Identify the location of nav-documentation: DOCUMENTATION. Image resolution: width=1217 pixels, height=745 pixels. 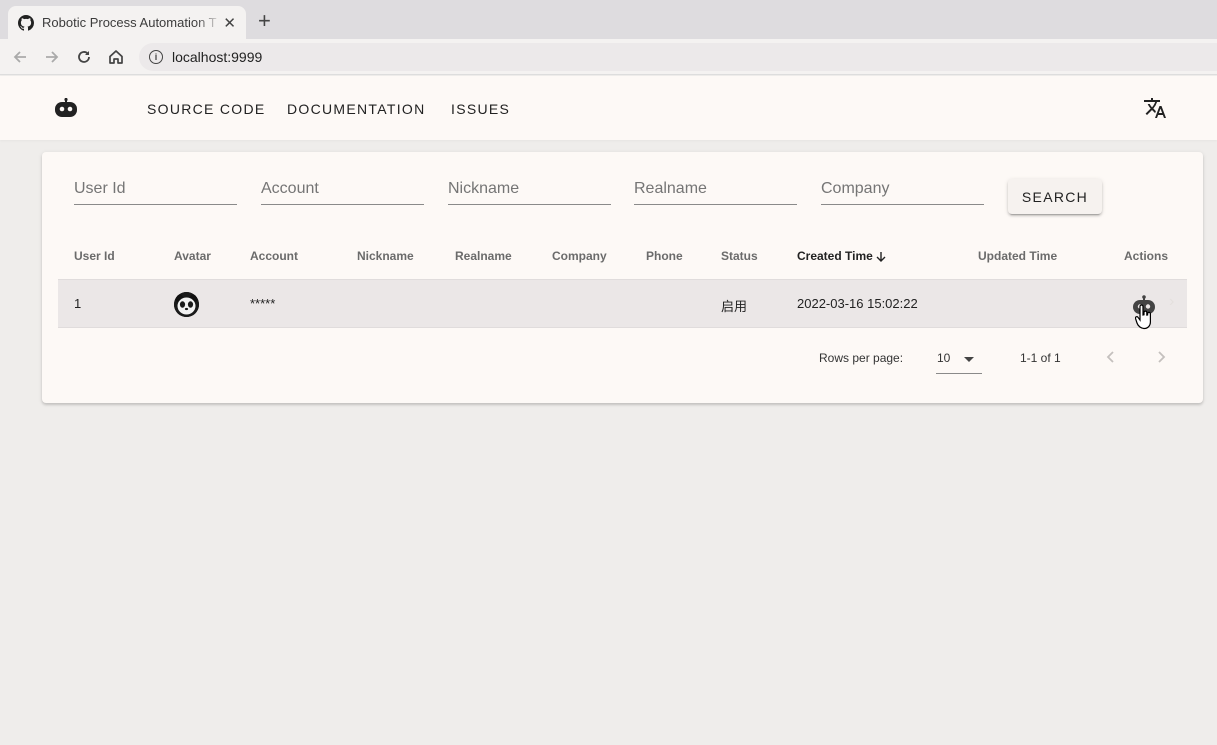
(356, 109).